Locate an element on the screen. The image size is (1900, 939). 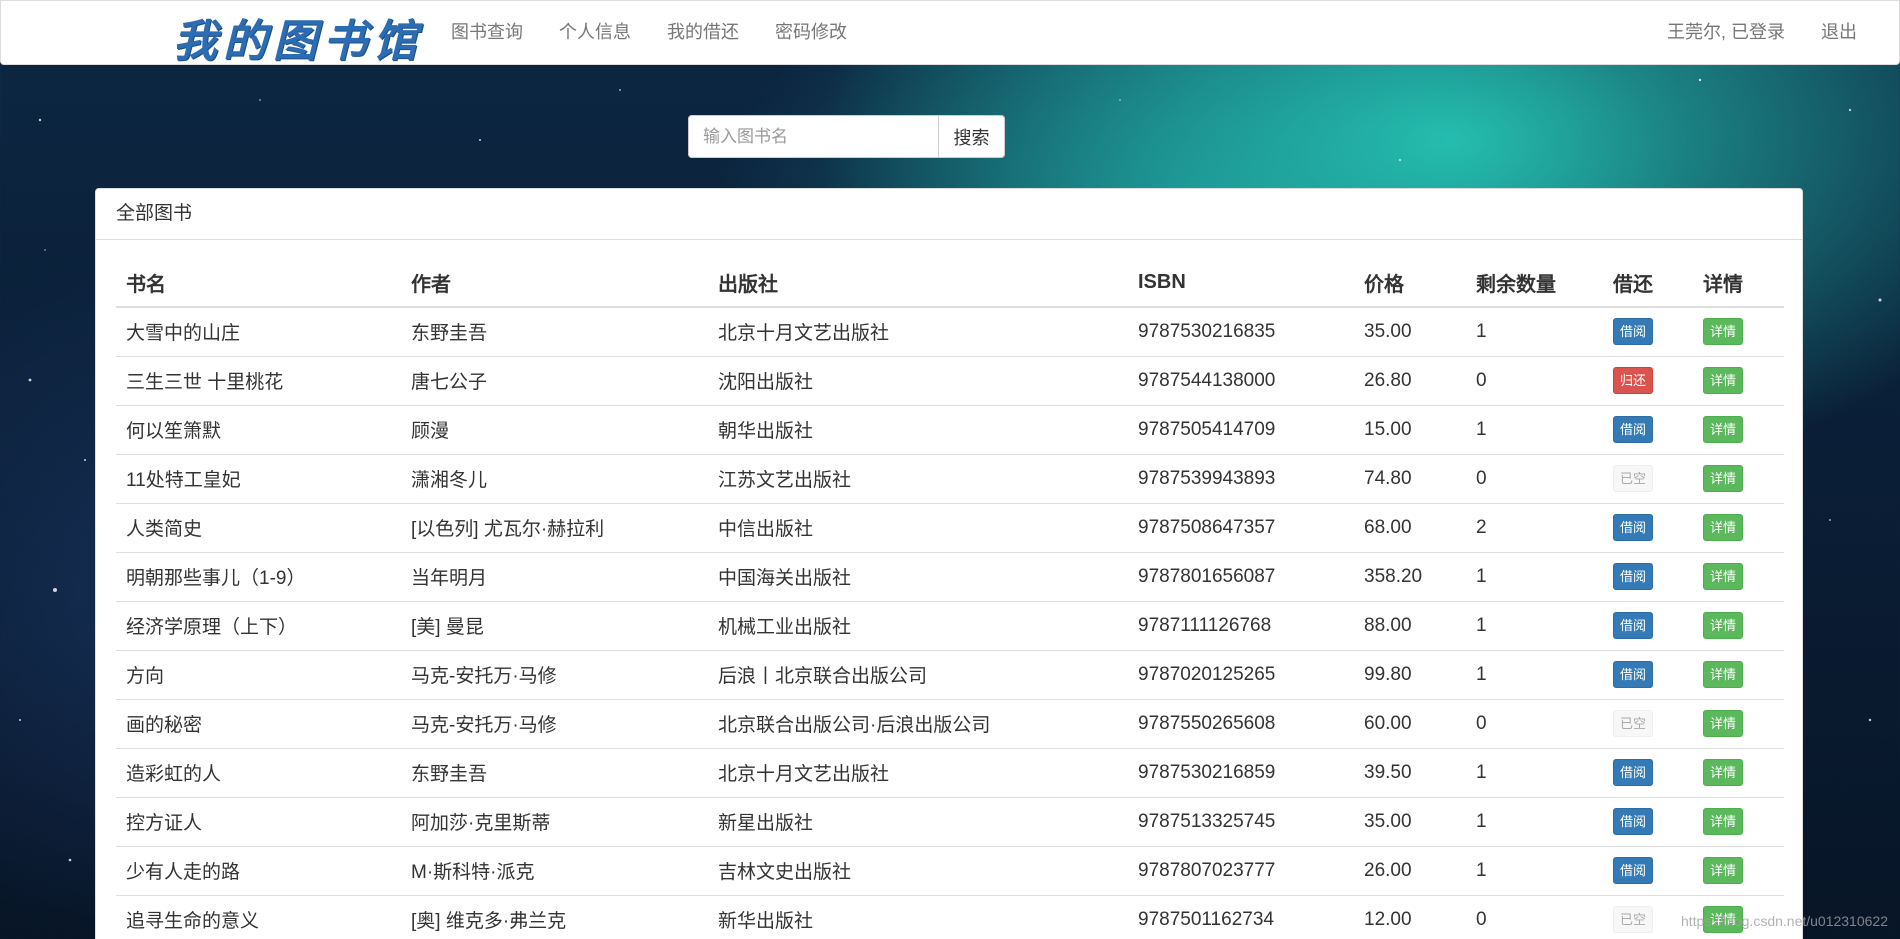
book-price: 99.80 is located at coordinates (1410, 674).